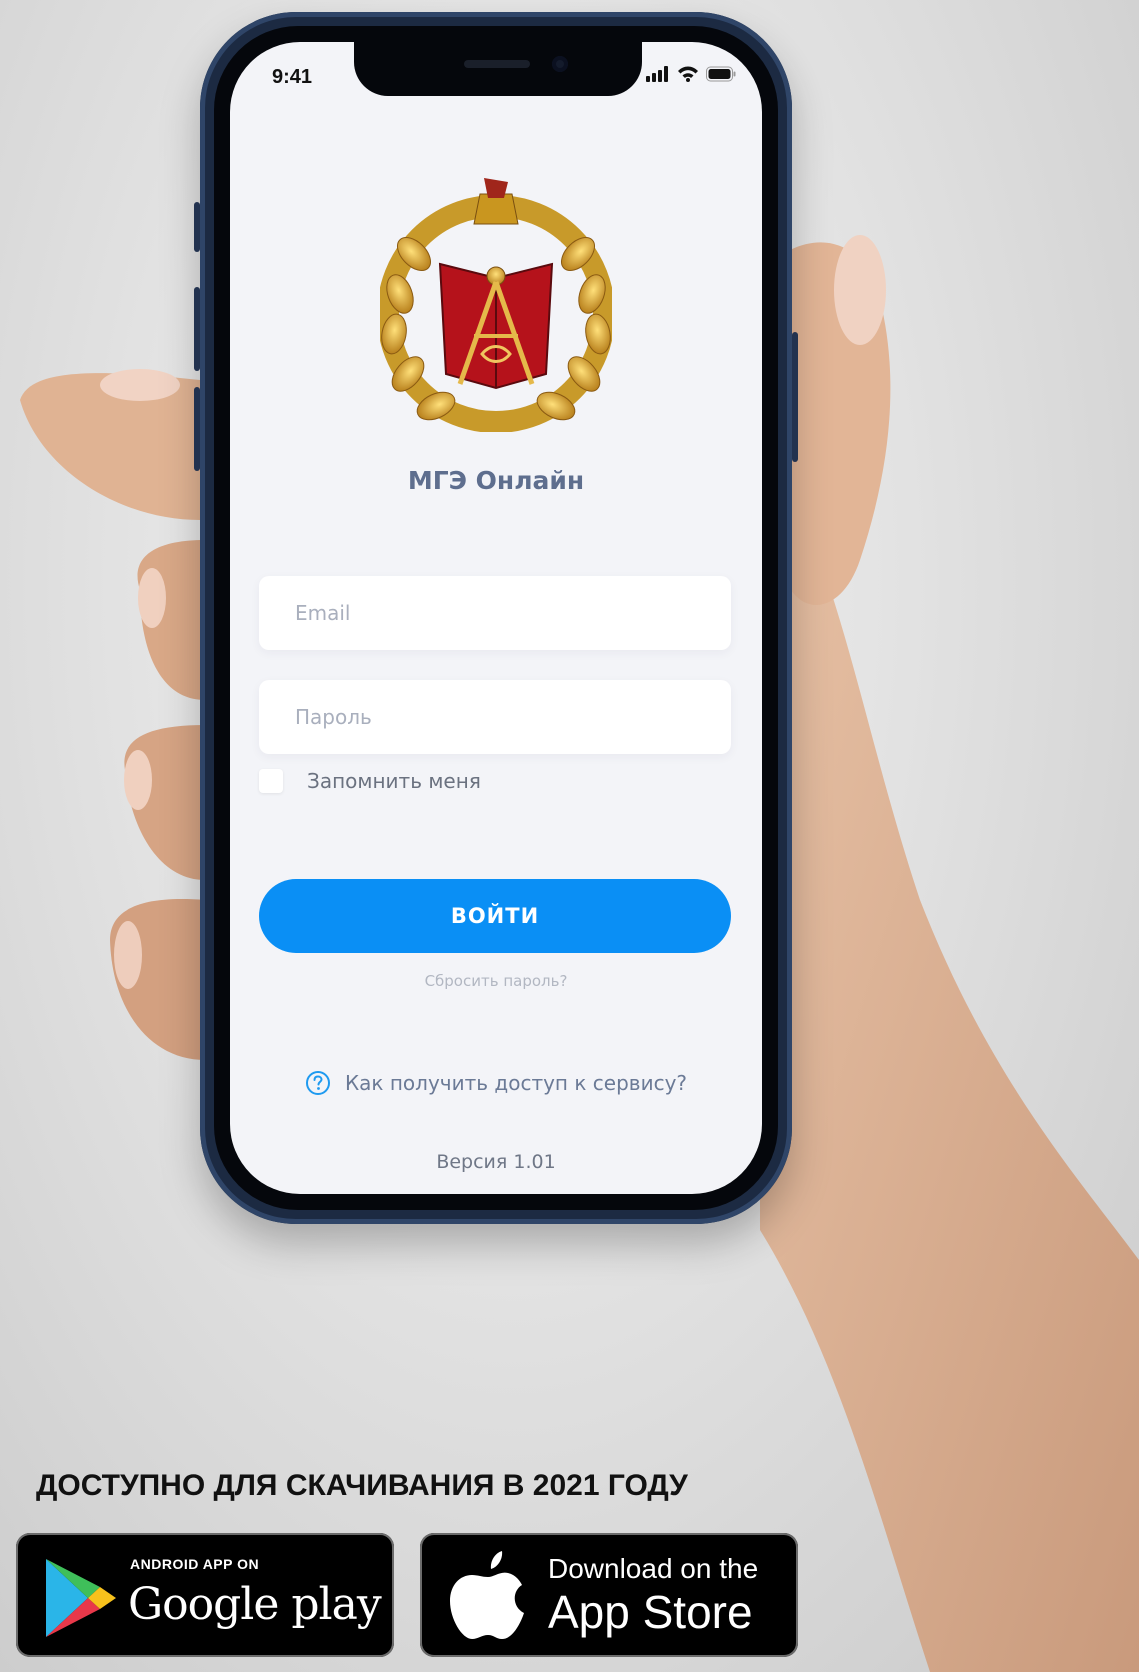 The height and width of the screenshot is (1672, 1139). Describe the element at coordinates (81, 1598) in the screenshot. I see `google-play-icon` at that location.